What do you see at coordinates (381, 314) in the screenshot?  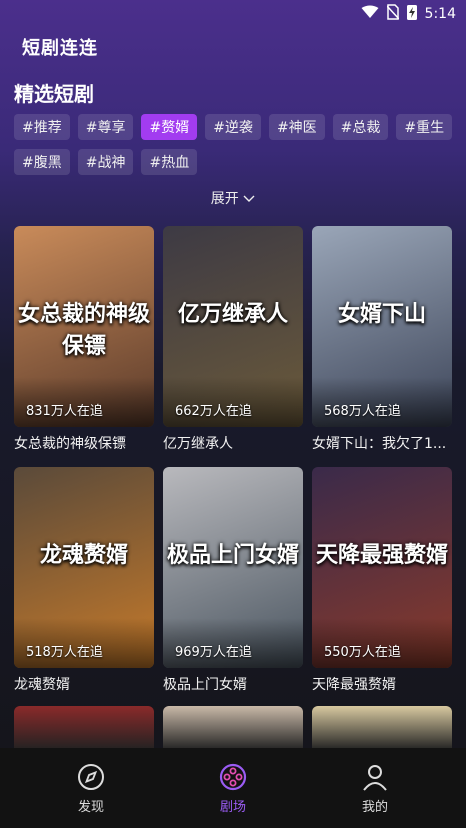 I see `poster-title-art: 女婿下山` at bounding box center [381, 314].